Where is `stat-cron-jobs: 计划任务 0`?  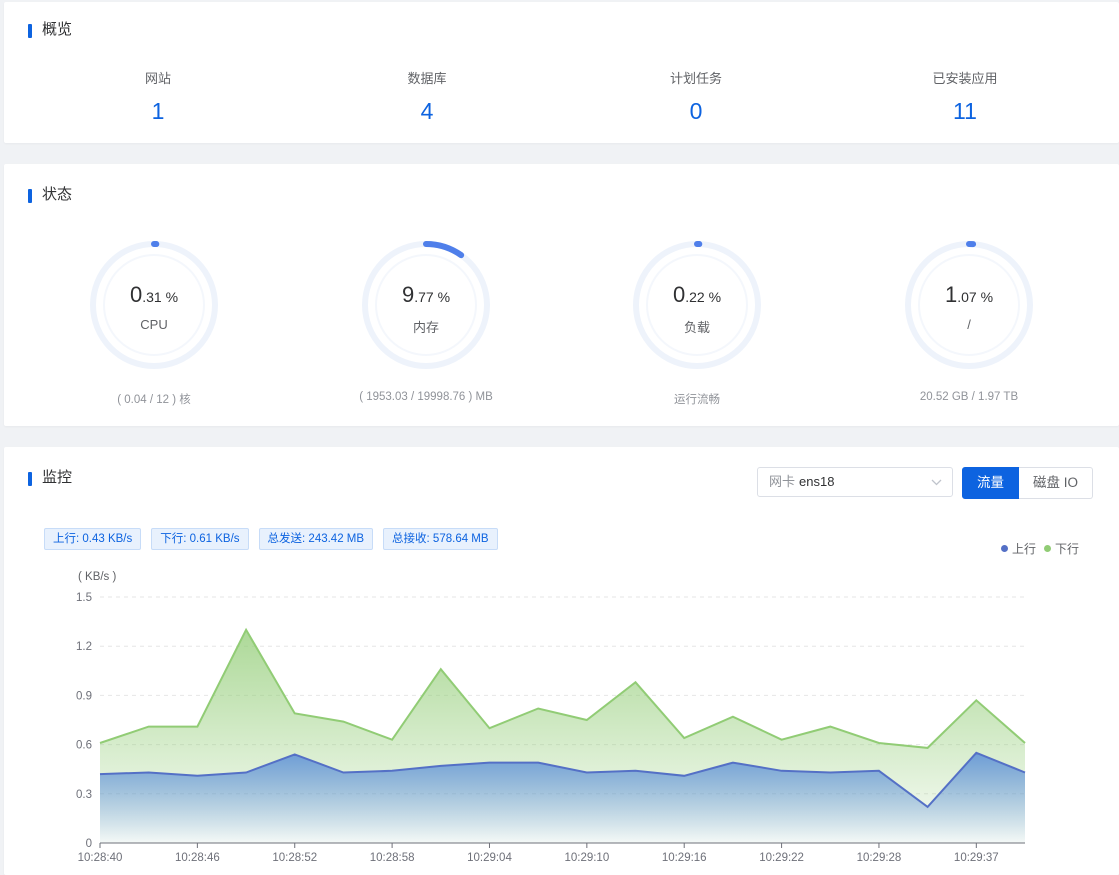
stat-cron-jobs: 计划任务 0 is located at coordinates (696, 98).